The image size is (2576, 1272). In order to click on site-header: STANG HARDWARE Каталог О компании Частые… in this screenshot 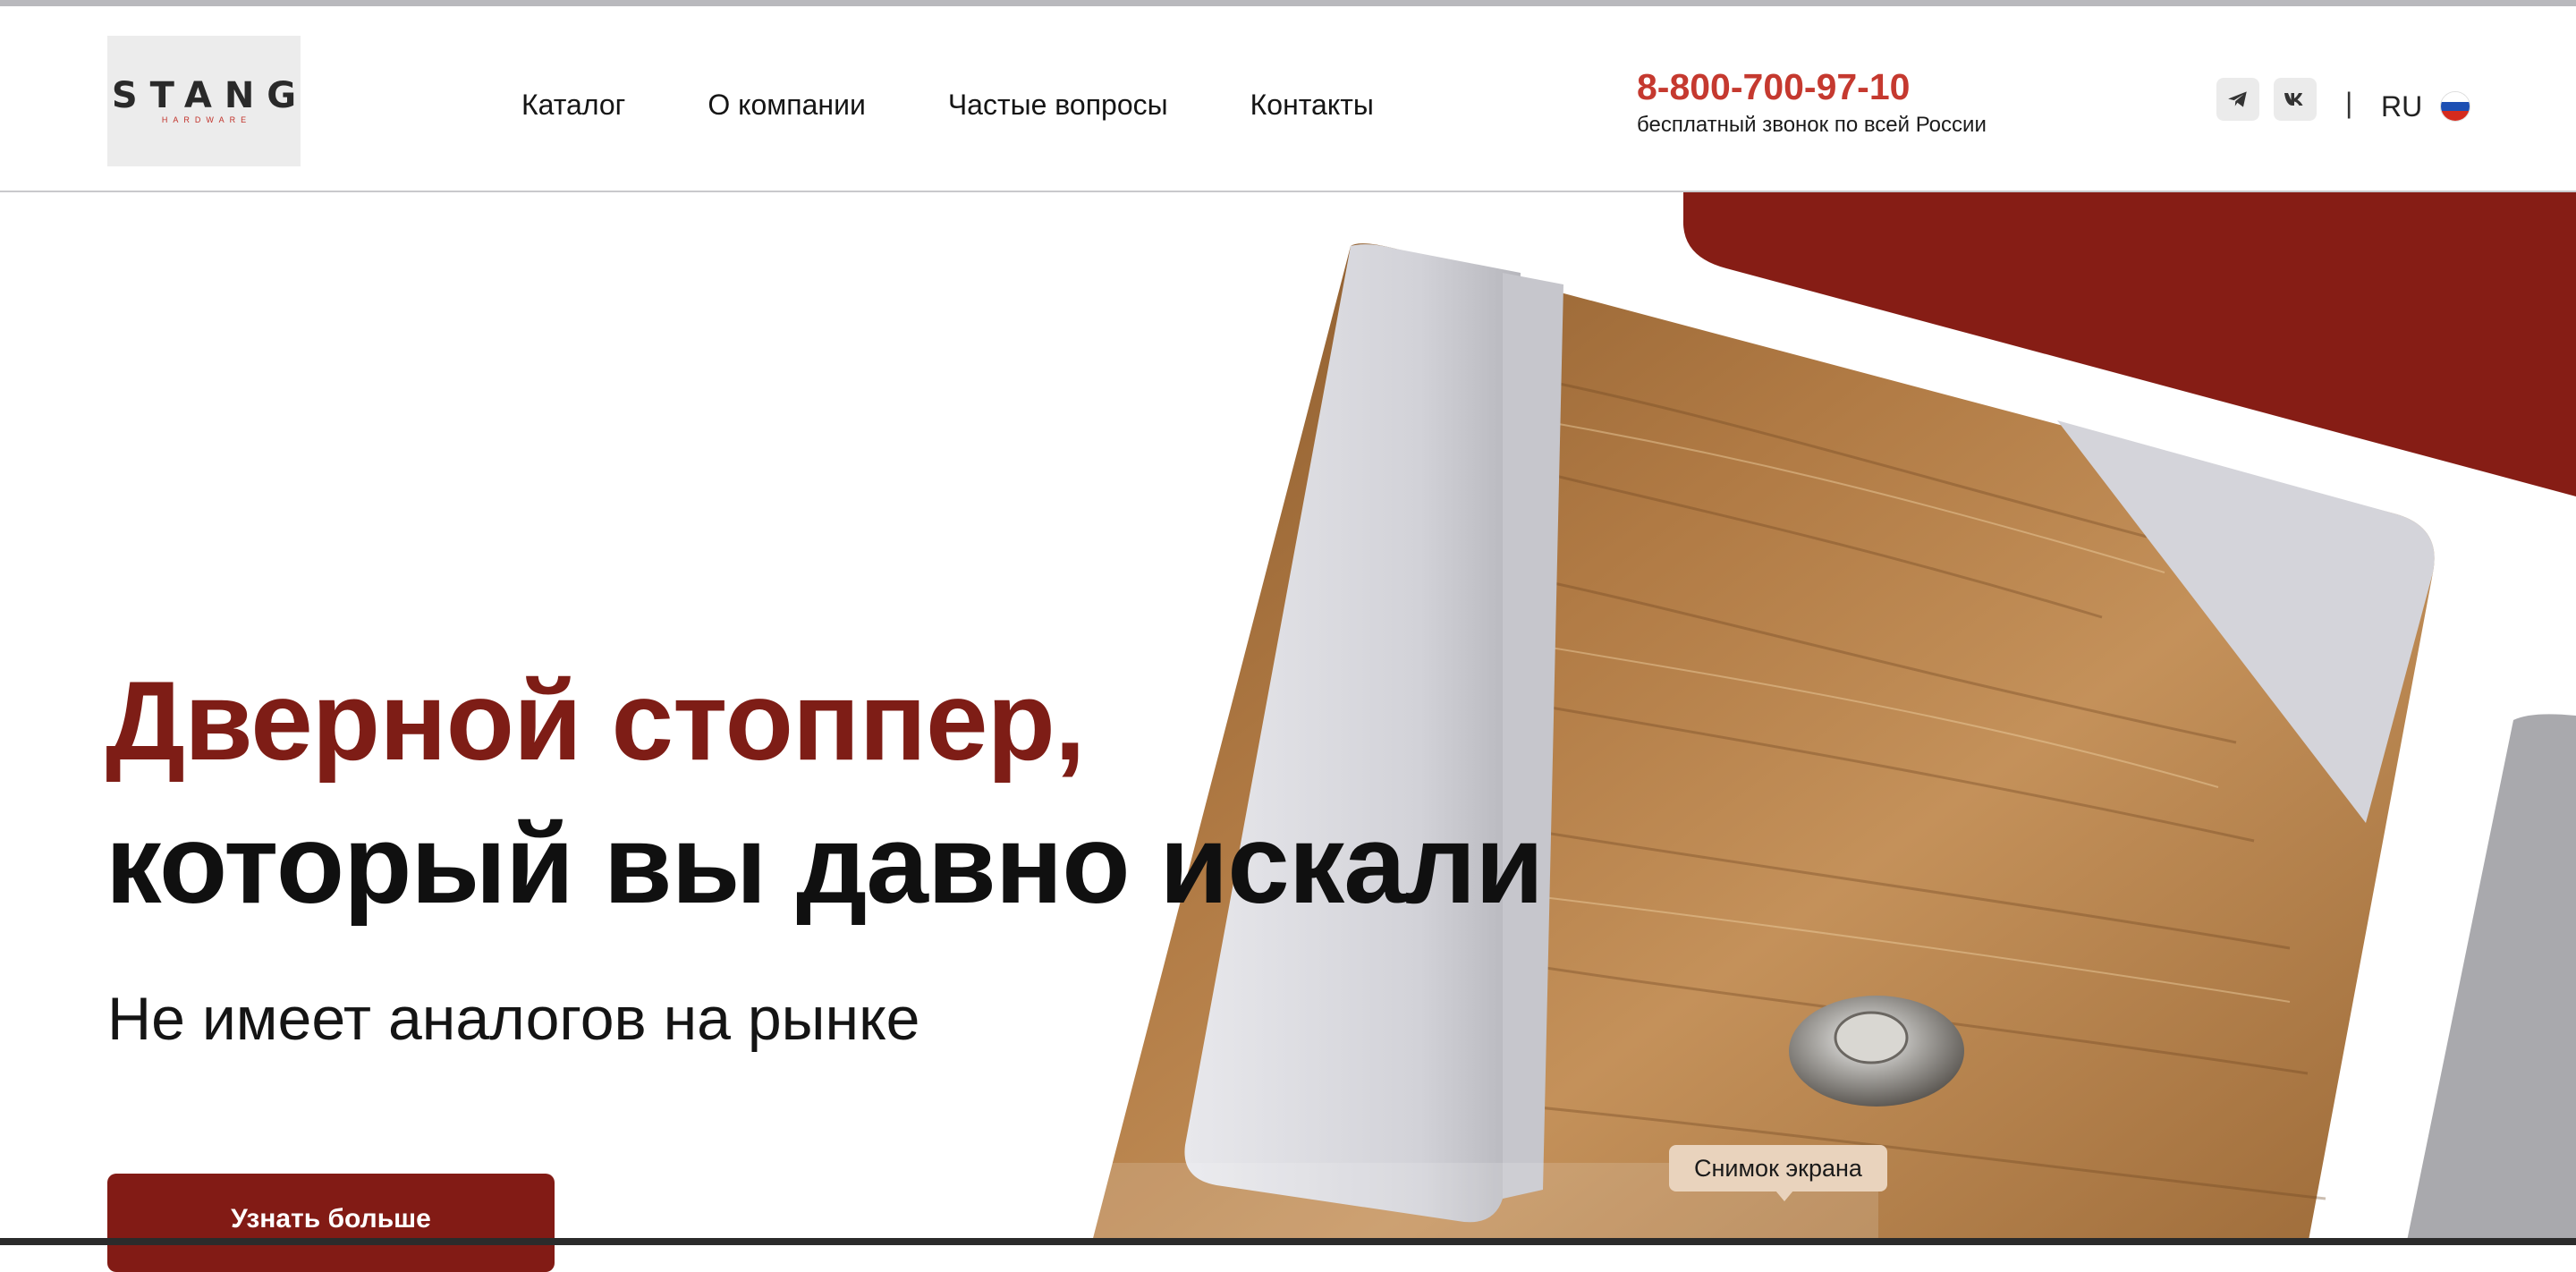, I will do `click(1288, 99)`.